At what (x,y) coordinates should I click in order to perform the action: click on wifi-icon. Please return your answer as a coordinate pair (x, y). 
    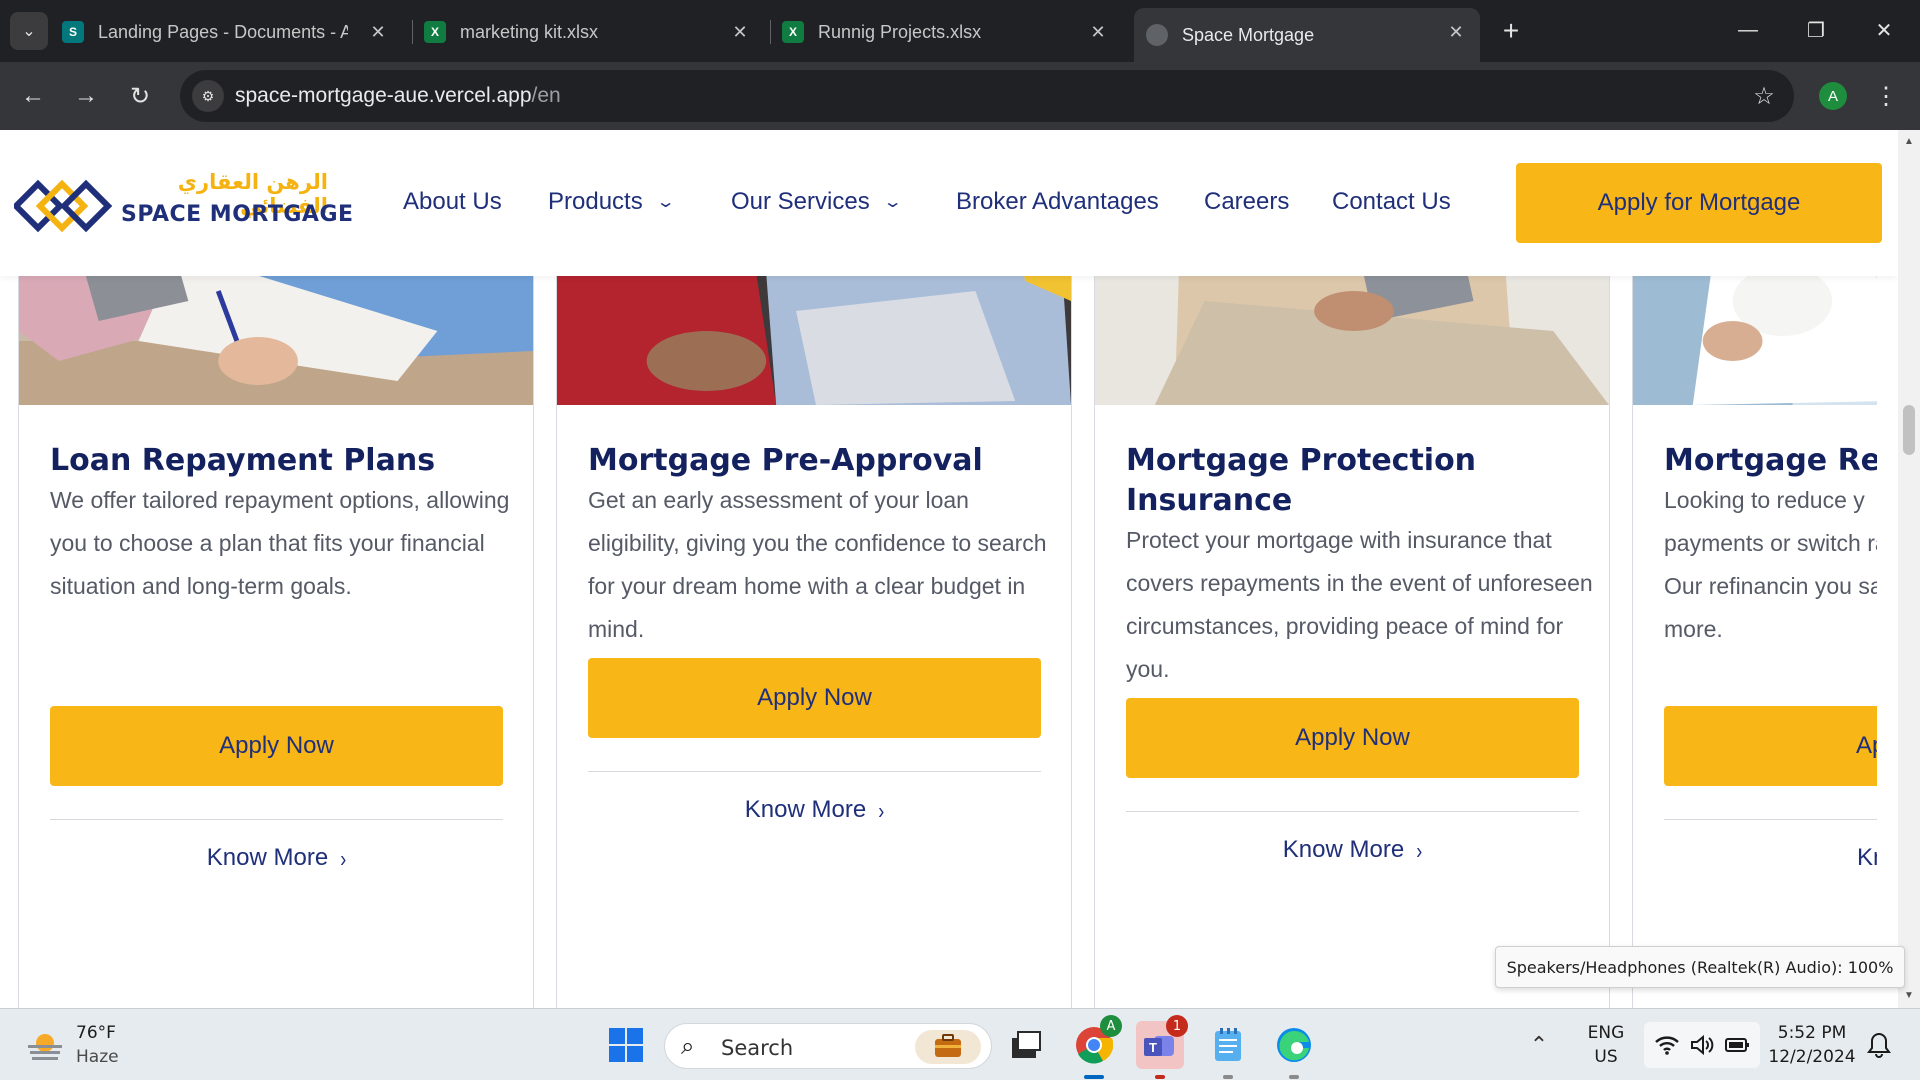
    Looking at the image, I should click on (1667, 1045).